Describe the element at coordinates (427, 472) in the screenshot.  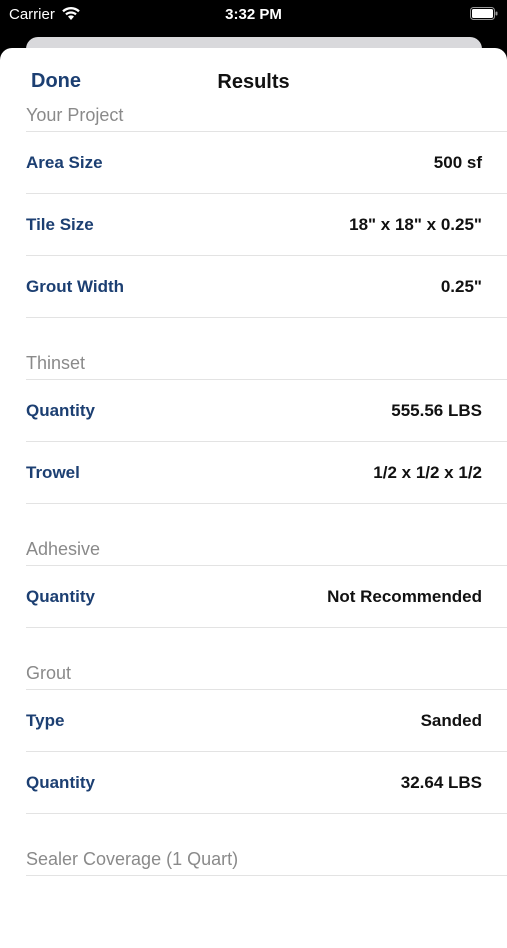
I see `row-value: 1/2 x 1/2 x 1/2` at that location.